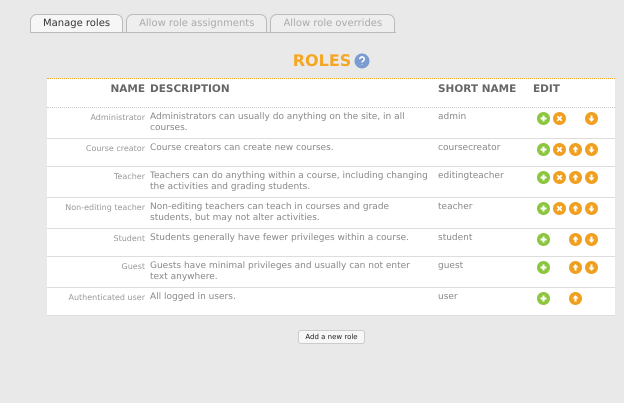 This screenshot has width=624, height=403. What do you see at coordinates (451, 266) in the screenshot?
I see `role-short-name: guest` at bounding box center [451, 266].